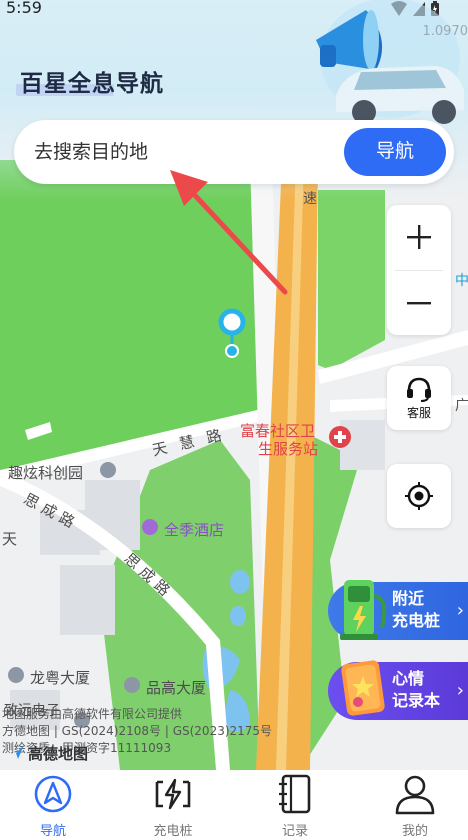 The image size is (468, 840). I want to click on search-bar: 导航, so click(234, 152).